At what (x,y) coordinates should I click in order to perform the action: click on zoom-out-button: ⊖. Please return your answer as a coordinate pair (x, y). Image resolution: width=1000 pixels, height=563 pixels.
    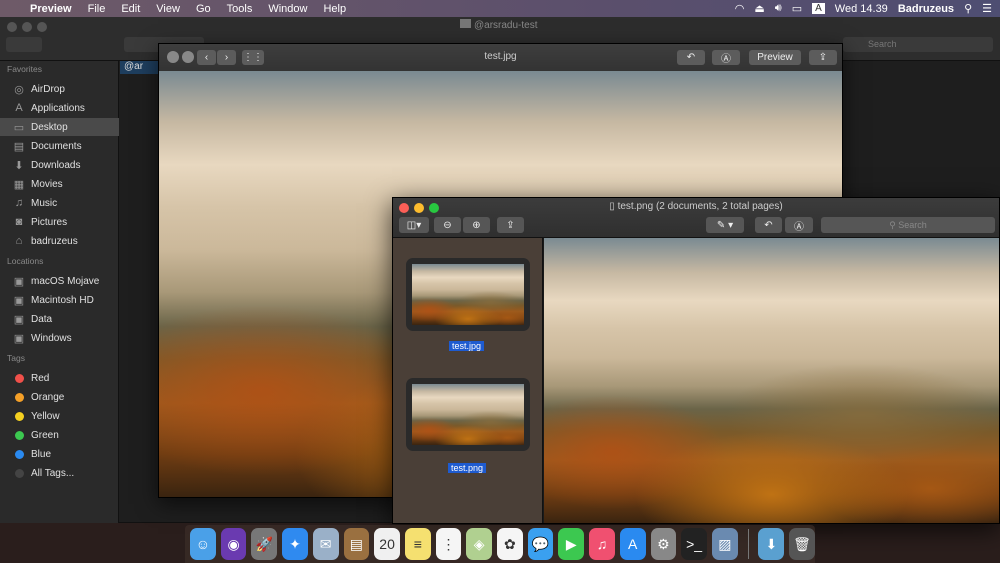
    Looking at the image, I should click on (447, 225).